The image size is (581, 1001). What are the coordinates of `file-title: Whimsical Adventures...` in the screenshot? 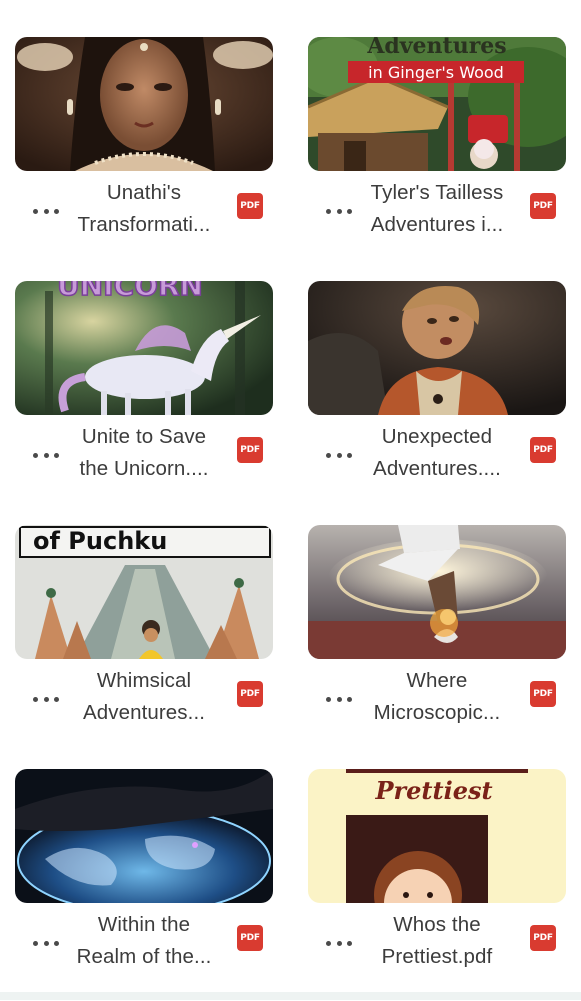 It's located at (144, 701).